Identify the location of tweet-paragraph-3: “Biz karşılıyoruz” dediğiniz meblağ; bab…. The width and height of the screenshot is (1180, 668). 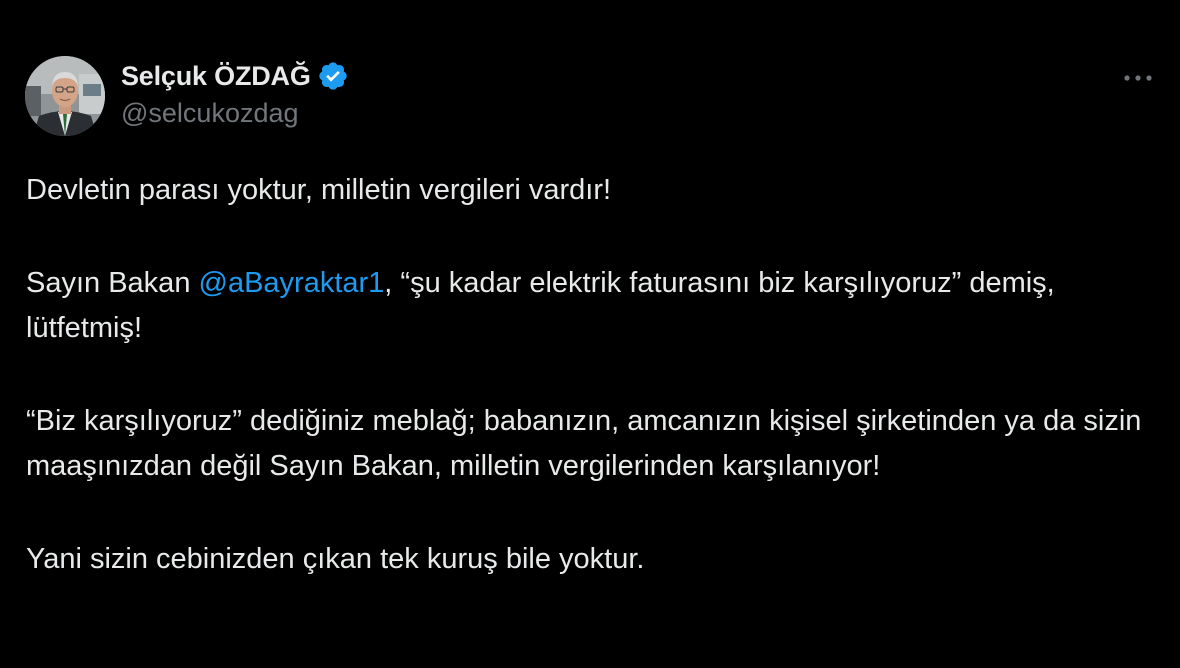
(584, 443).